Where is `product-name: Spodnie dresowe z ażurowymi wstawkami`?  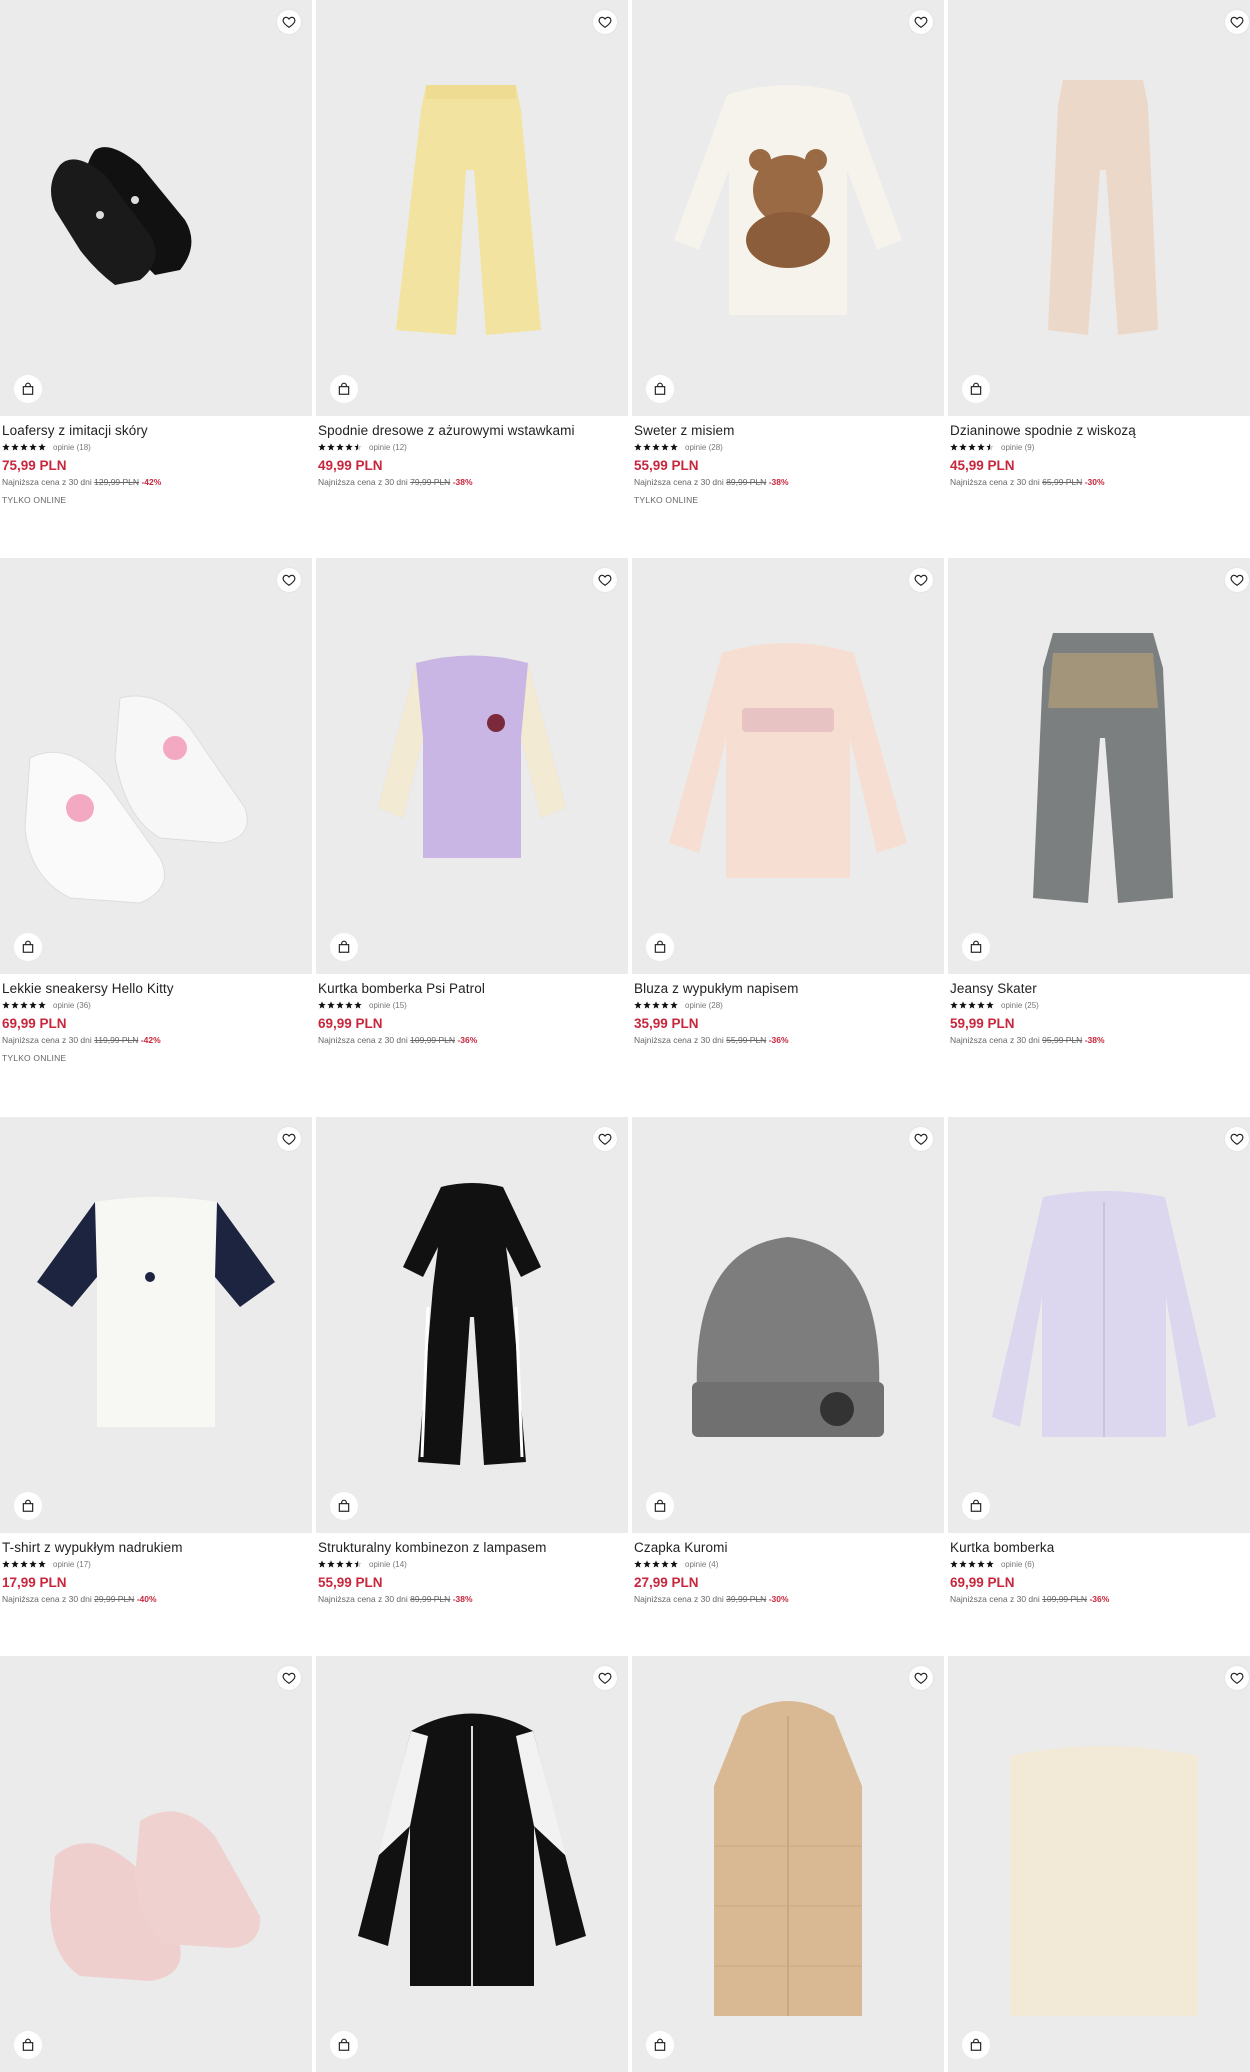 product-name: Spodnie dresowe z ażurowymi wstawkami is located at coordinates (472, 430).